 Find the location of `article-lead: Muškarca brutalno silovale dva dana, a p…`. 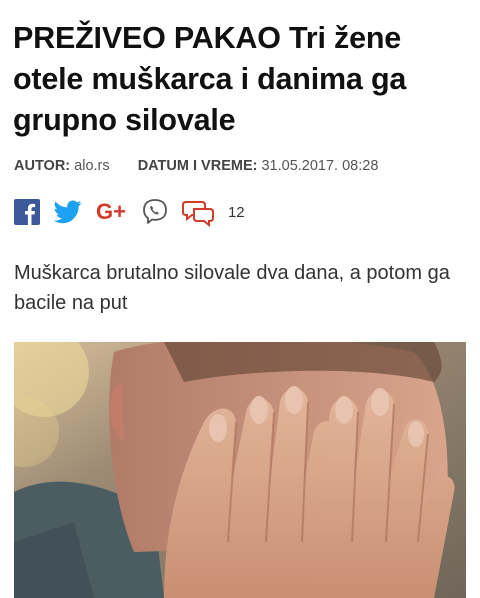

article-lead: Muškarca brutalno silovale dva dana, a p… is located at coordinates (232, 288).